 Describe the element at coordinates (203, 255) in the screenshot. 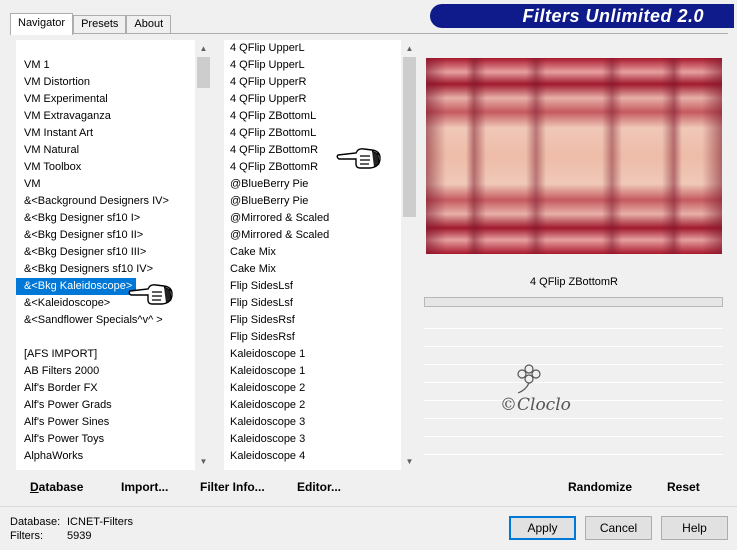

I see `category-scrollbar: ▲ ▼` at that location.